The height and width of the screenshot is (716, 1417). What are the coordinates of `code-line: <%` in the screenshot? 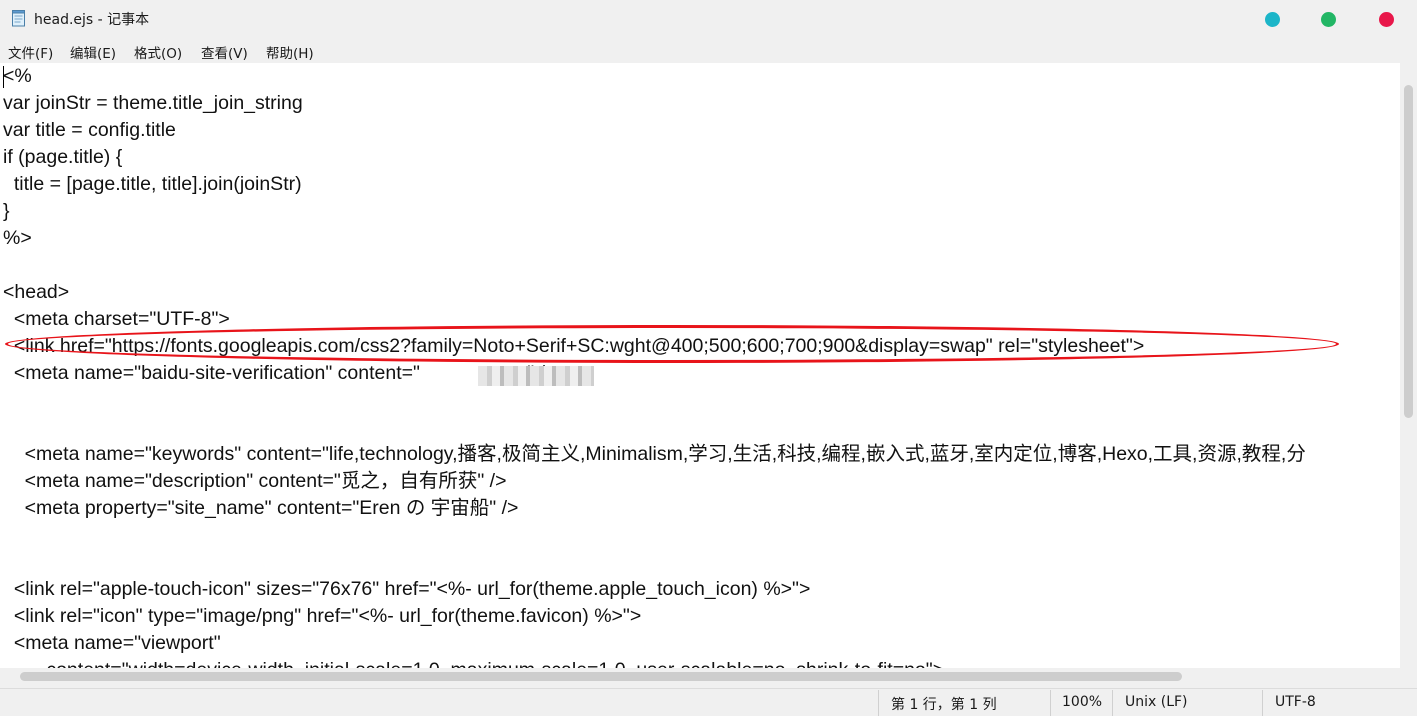 It's located at (17, 76).